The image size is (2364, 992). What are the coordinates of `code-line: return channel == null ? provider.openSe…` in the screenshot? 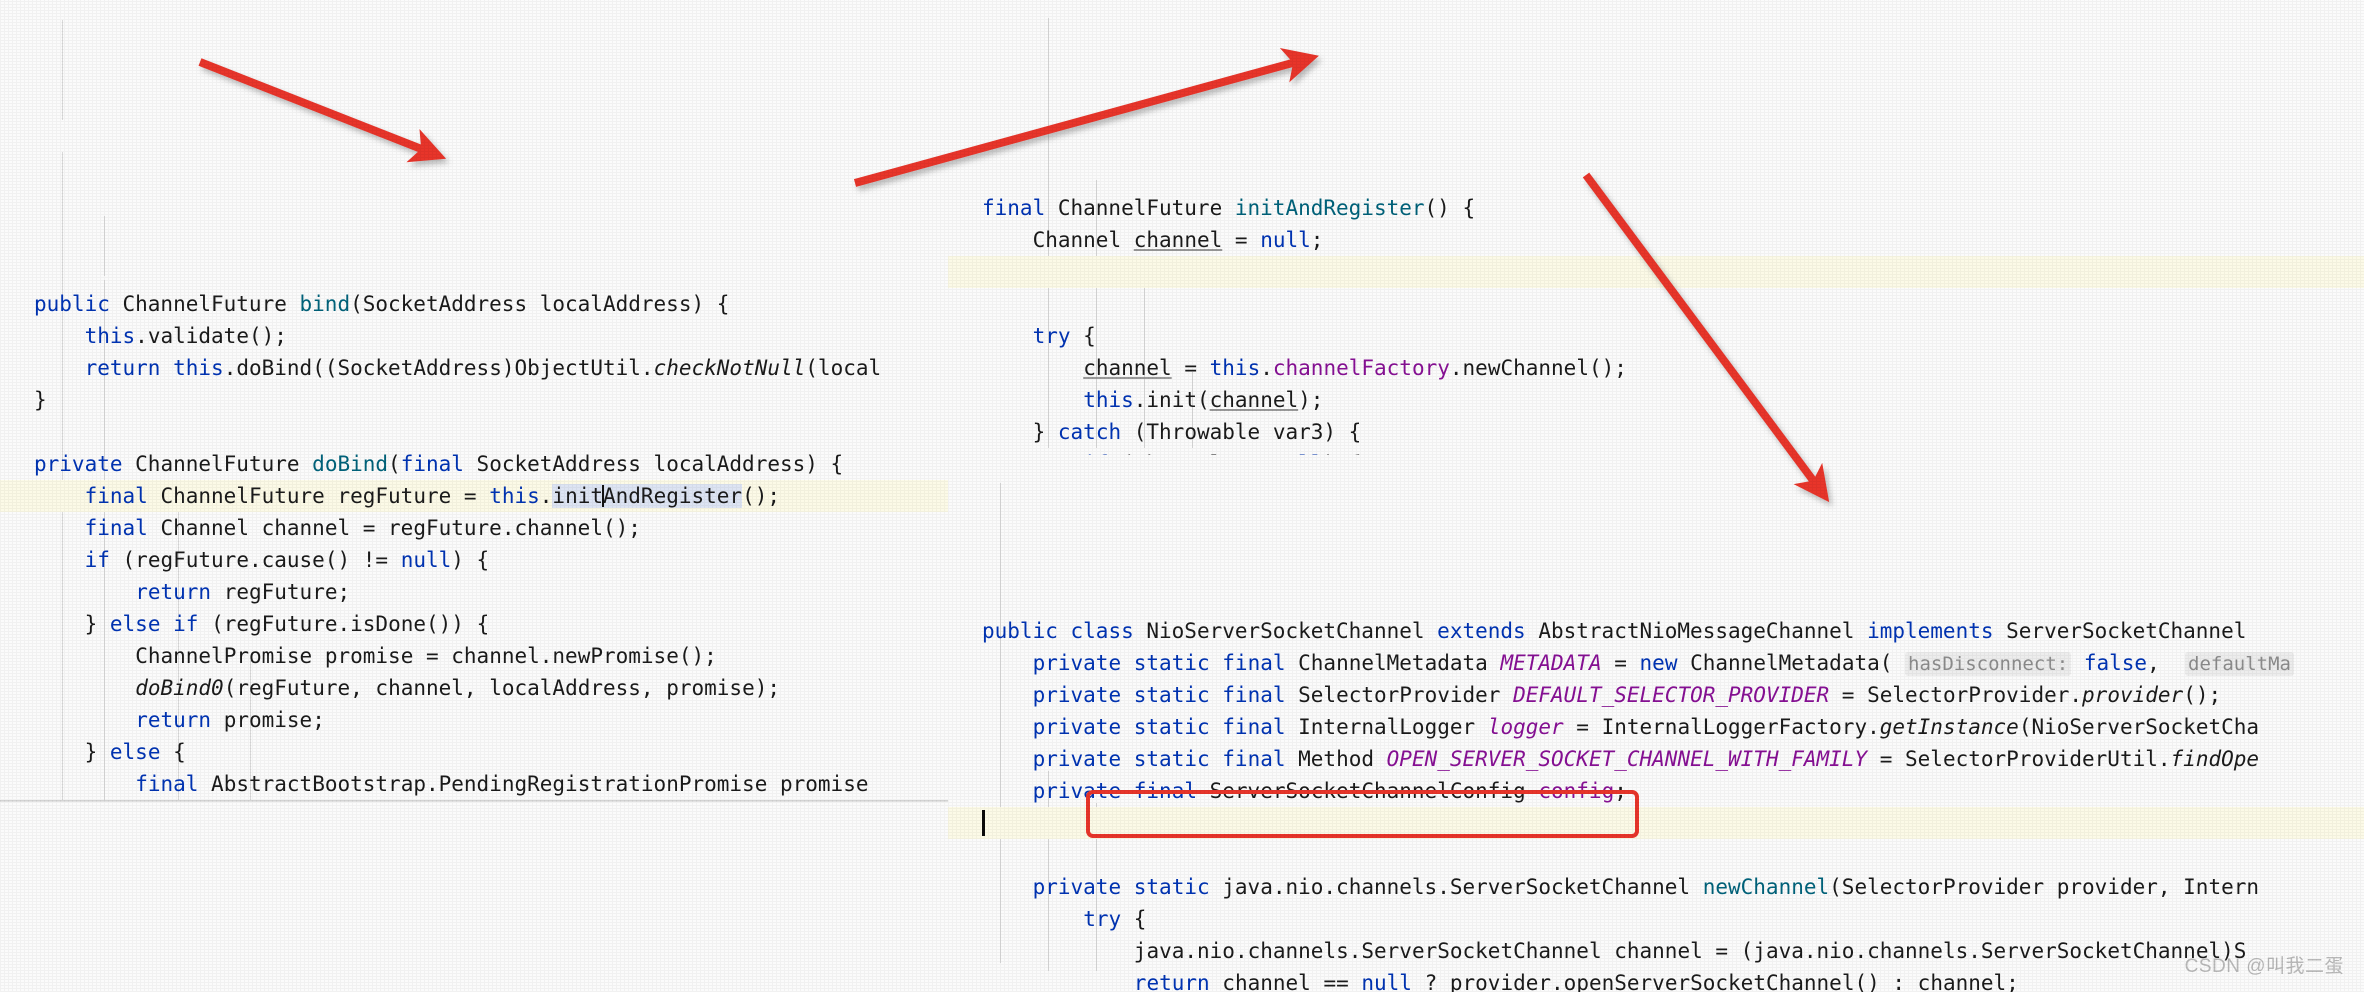 It's located at (1656, 979).